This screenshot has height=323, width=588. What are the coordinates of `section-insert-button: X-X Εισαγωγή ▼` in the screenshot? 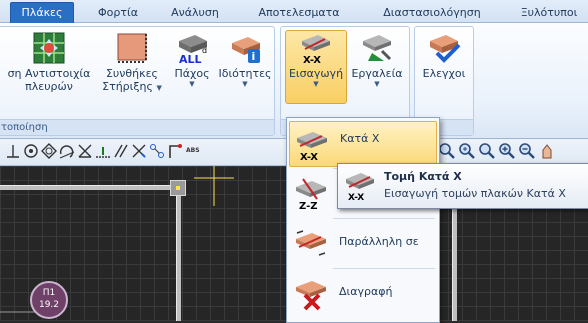 It's located at (316, 67).